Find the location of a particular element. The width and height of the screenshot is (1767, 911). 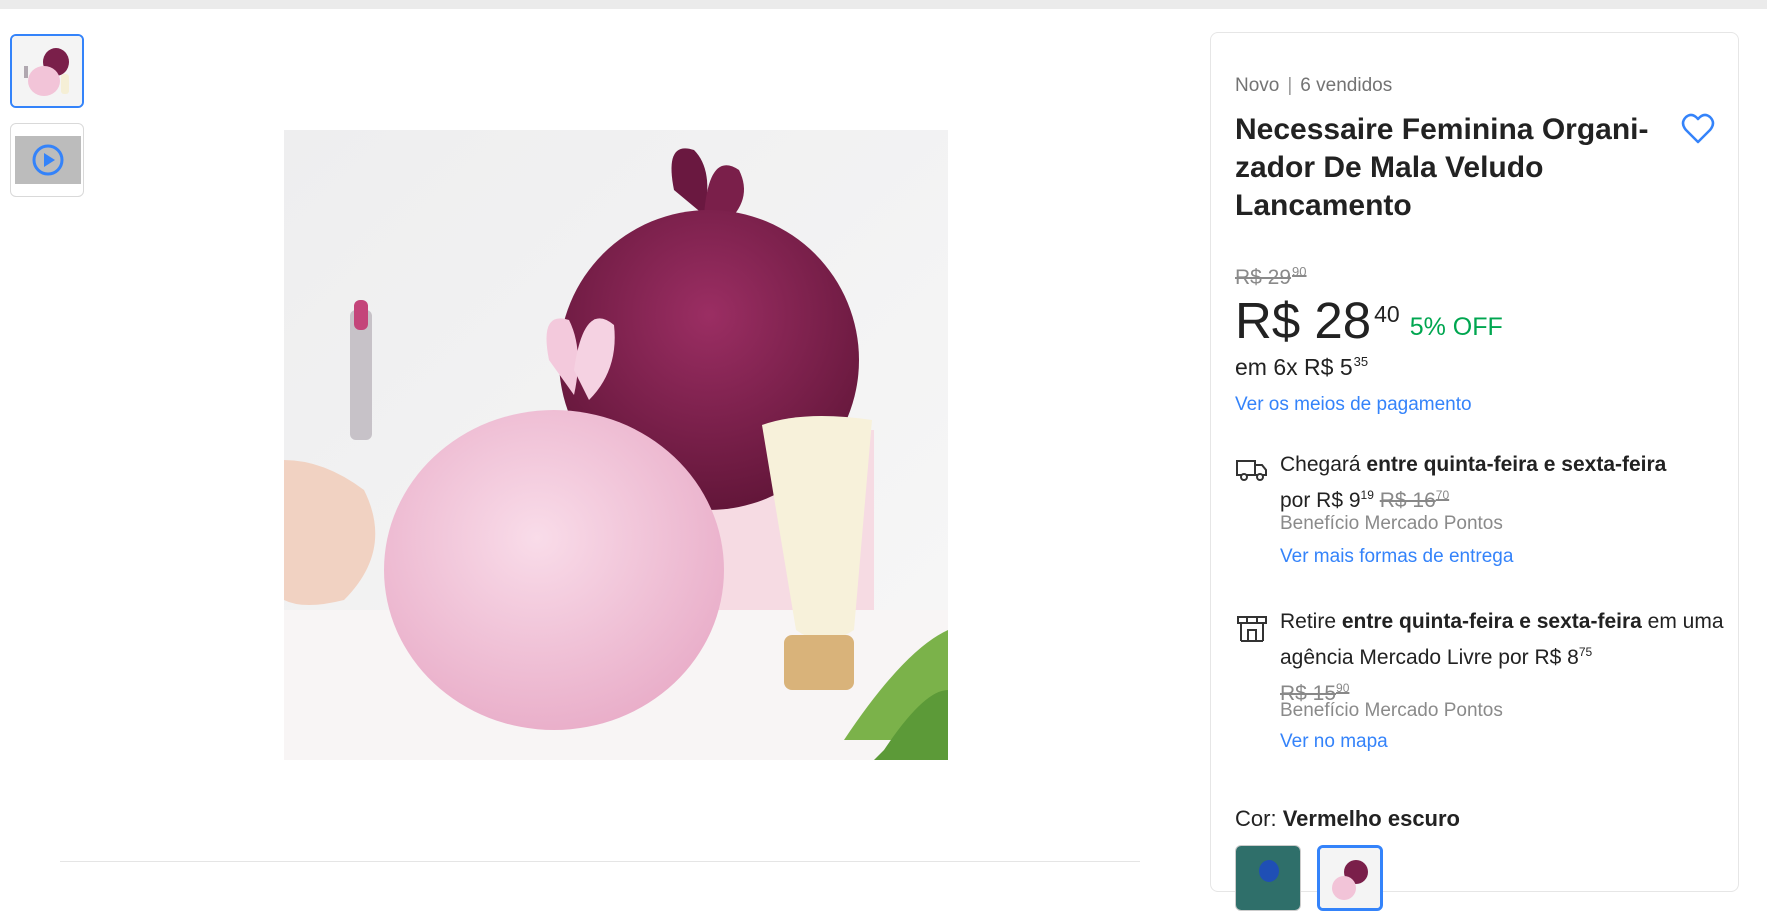

shipping-prefix: Chegará is located at coordinates (1320, 464).